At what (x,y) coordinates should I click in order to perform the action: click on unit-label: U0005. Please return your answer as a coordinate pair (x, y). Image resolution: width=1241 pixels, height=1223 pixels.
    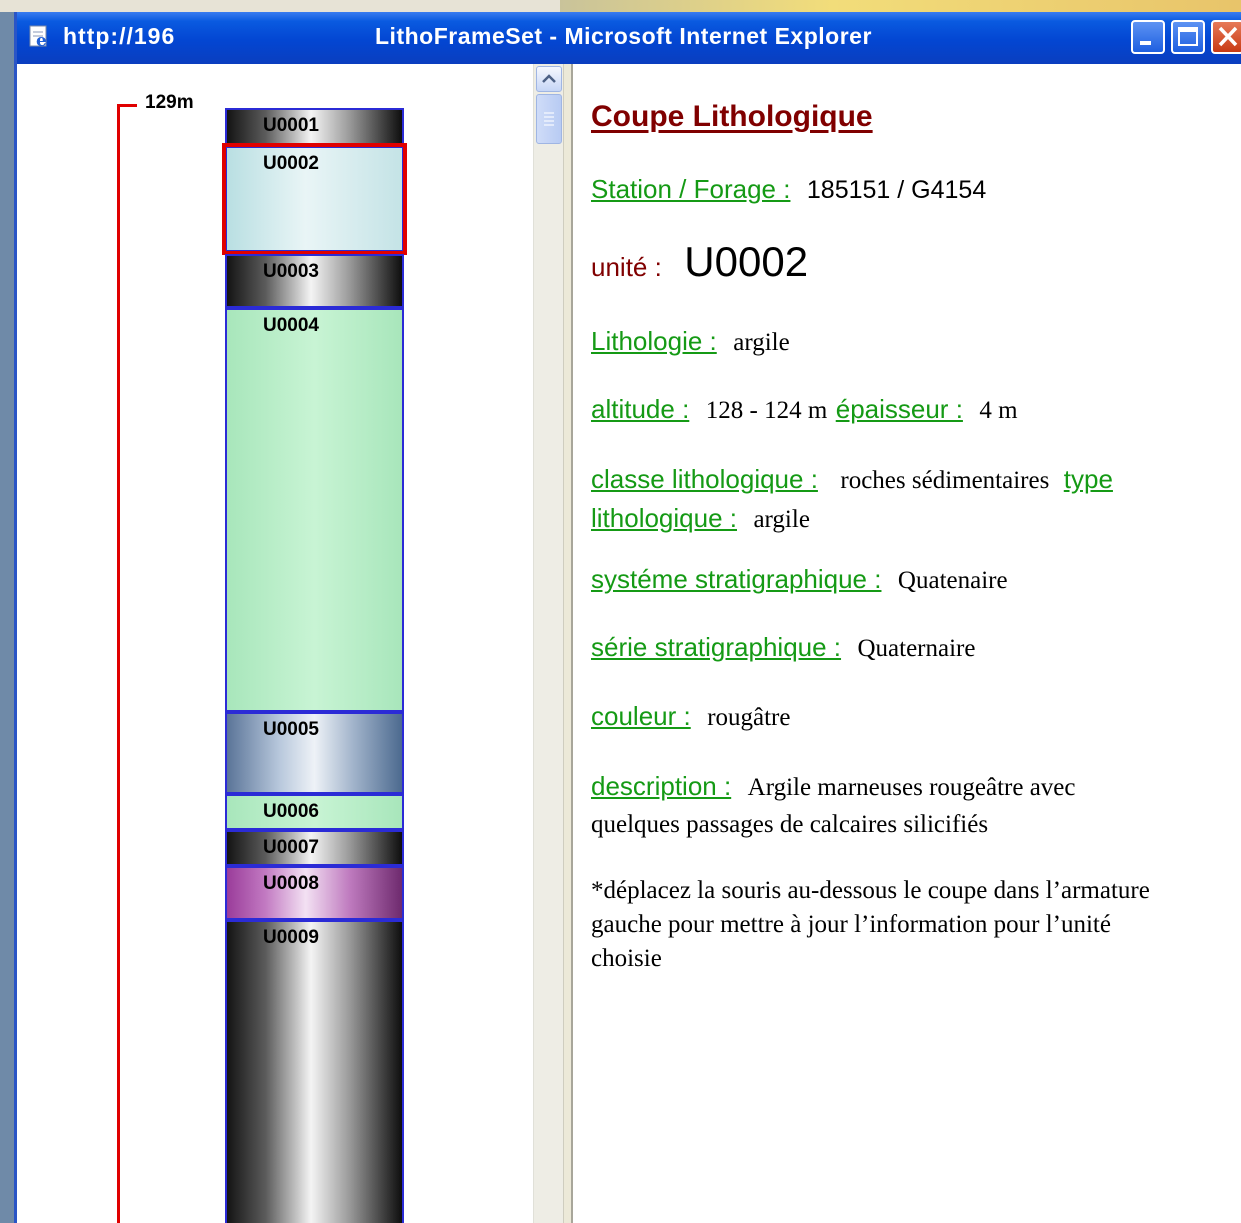
    Looking at the image, I should click on (291, 729).